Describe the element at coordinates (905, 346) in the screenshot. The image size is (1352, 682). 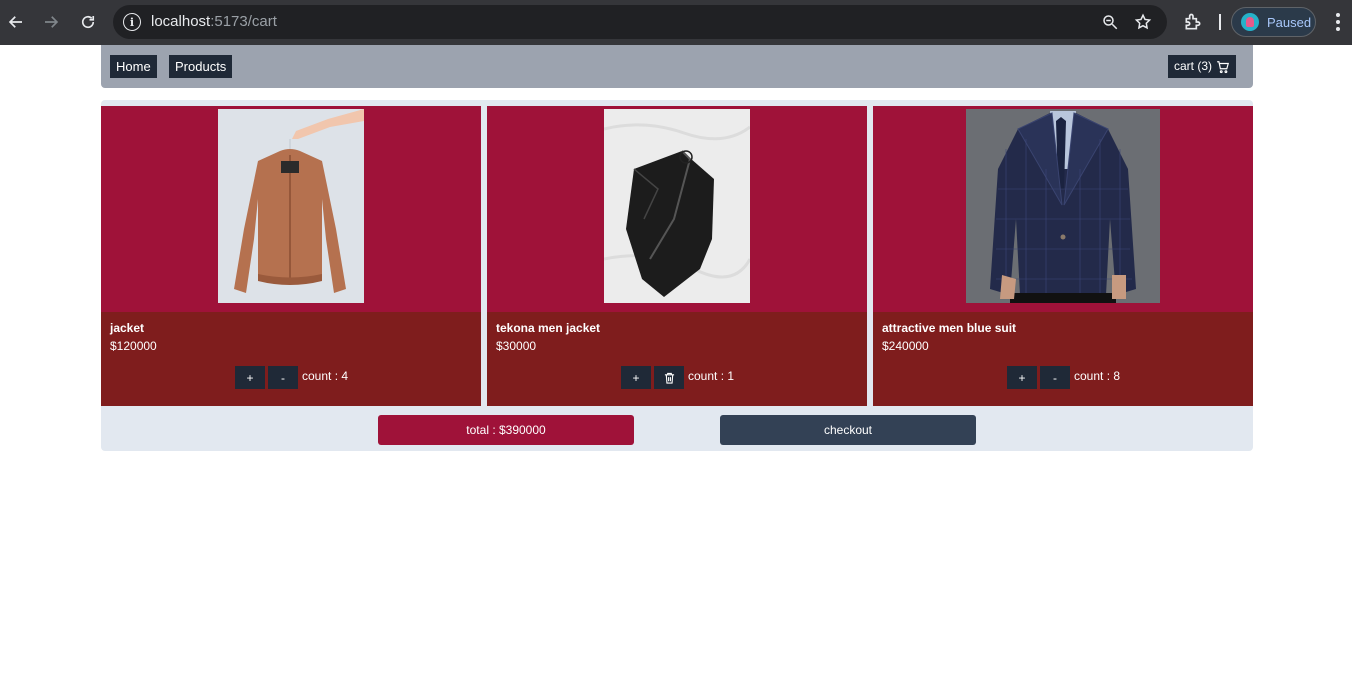
I see `item-price: $240000` at that location.